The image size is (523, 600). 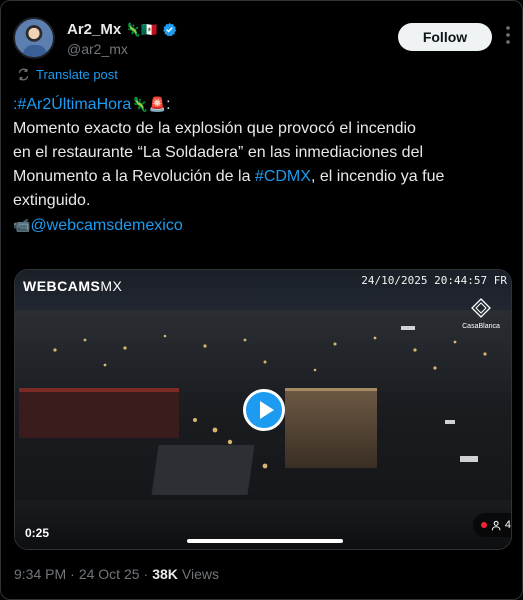 What do you see at coordinates (484, 525) in the screenshot?
I see `live-dot-icon` at bounding box center [484, 525].